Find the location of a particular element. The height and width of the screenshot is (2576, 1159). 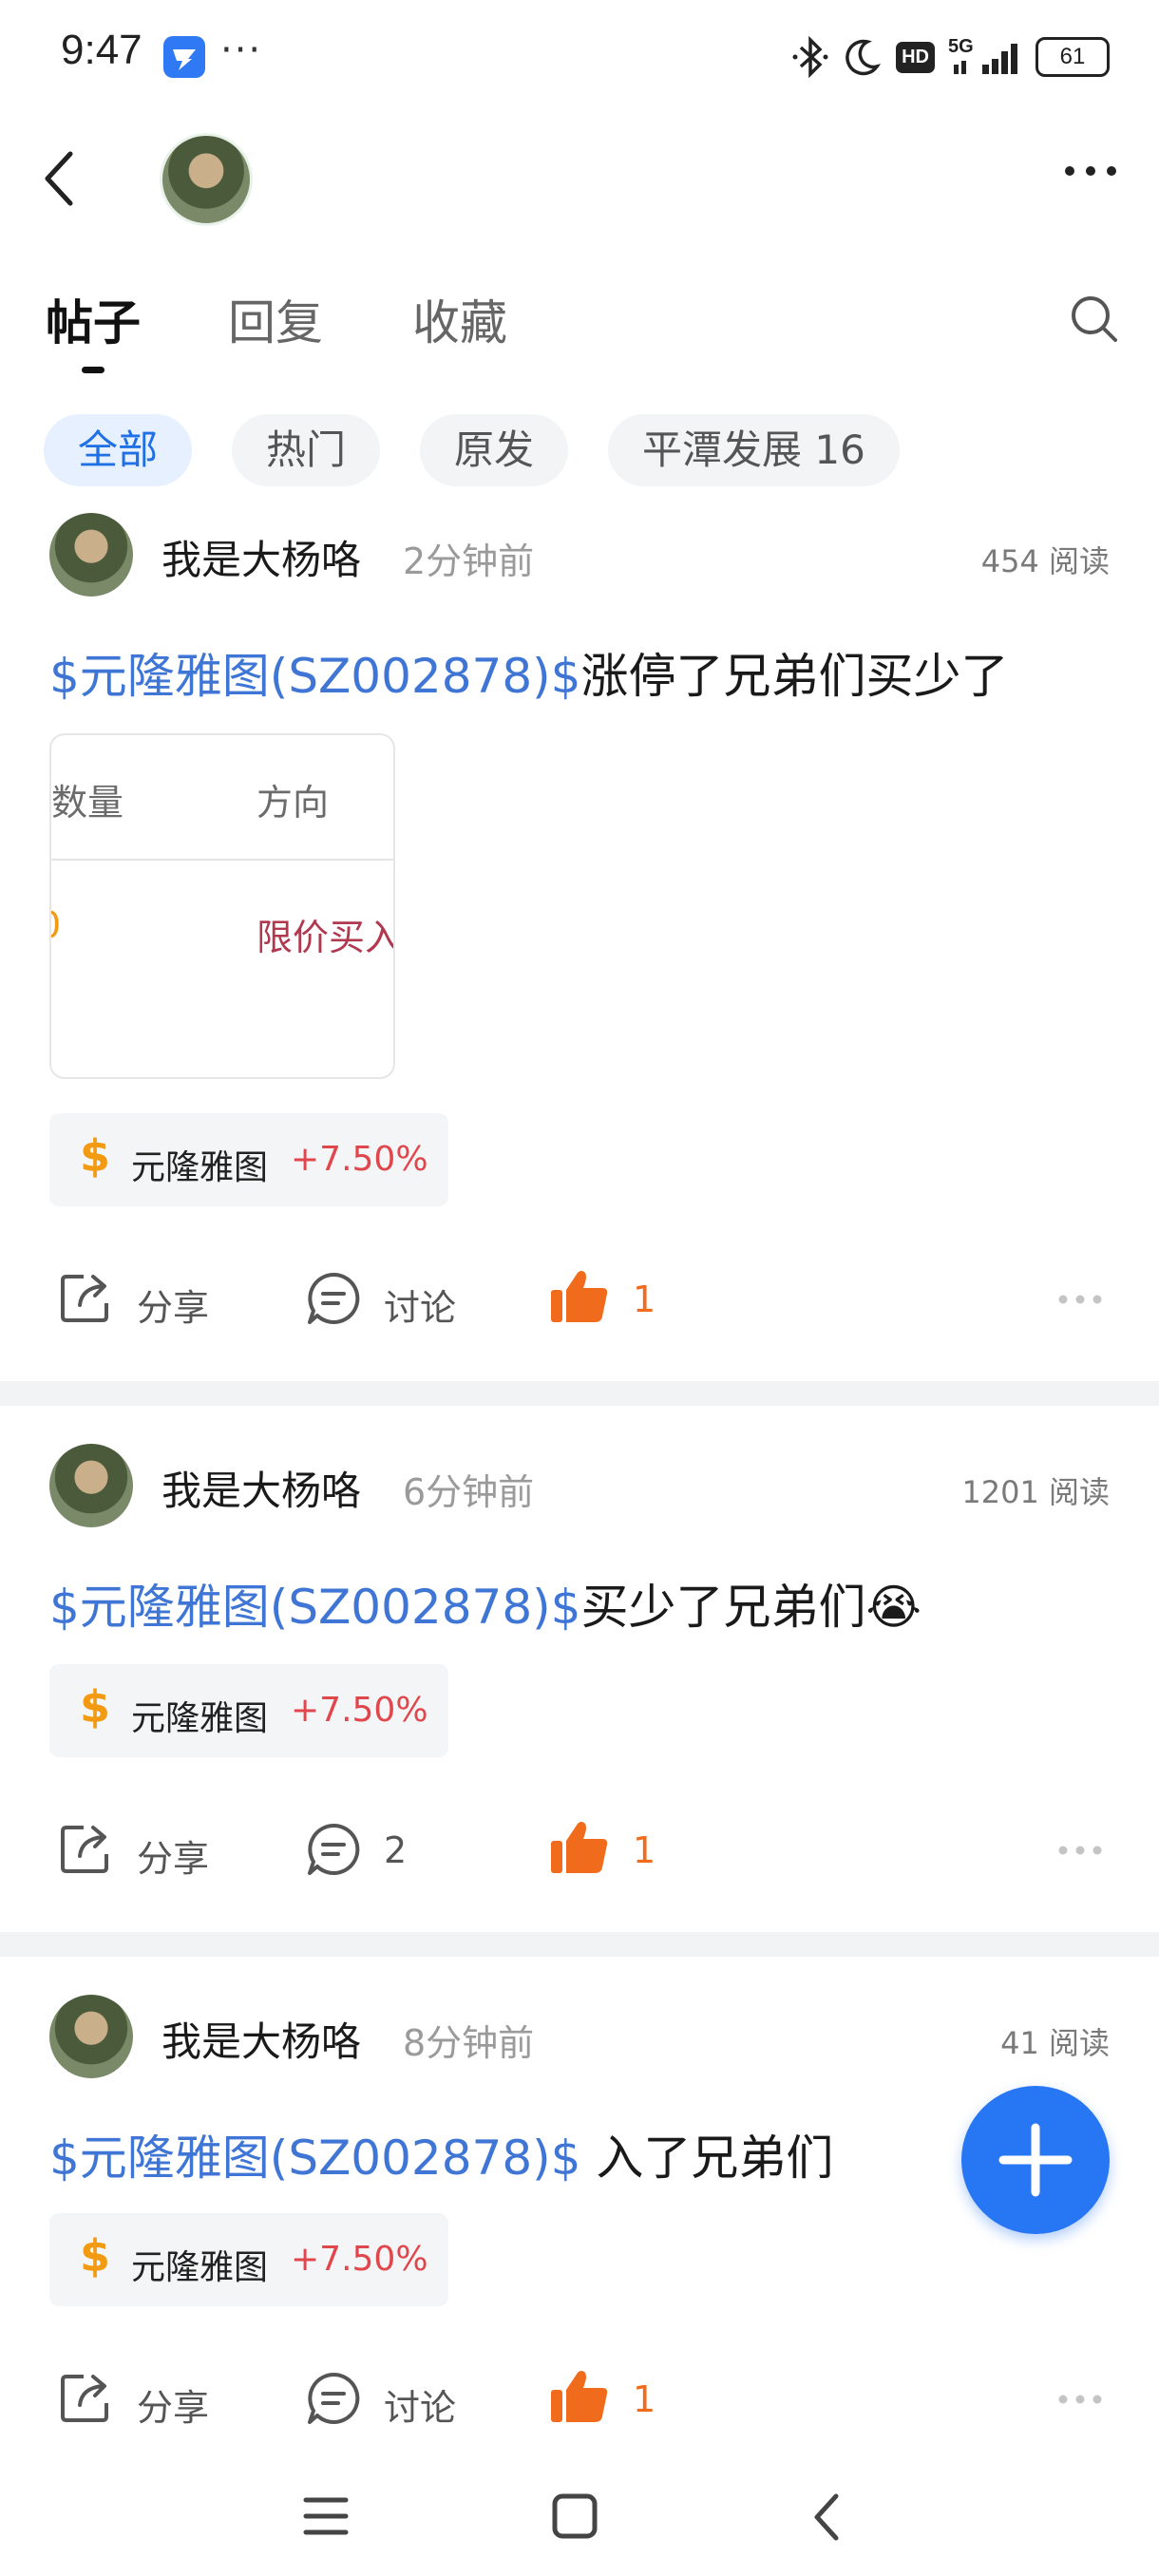

post-time: 8分钟前 is located at coordinates (469, 2043).